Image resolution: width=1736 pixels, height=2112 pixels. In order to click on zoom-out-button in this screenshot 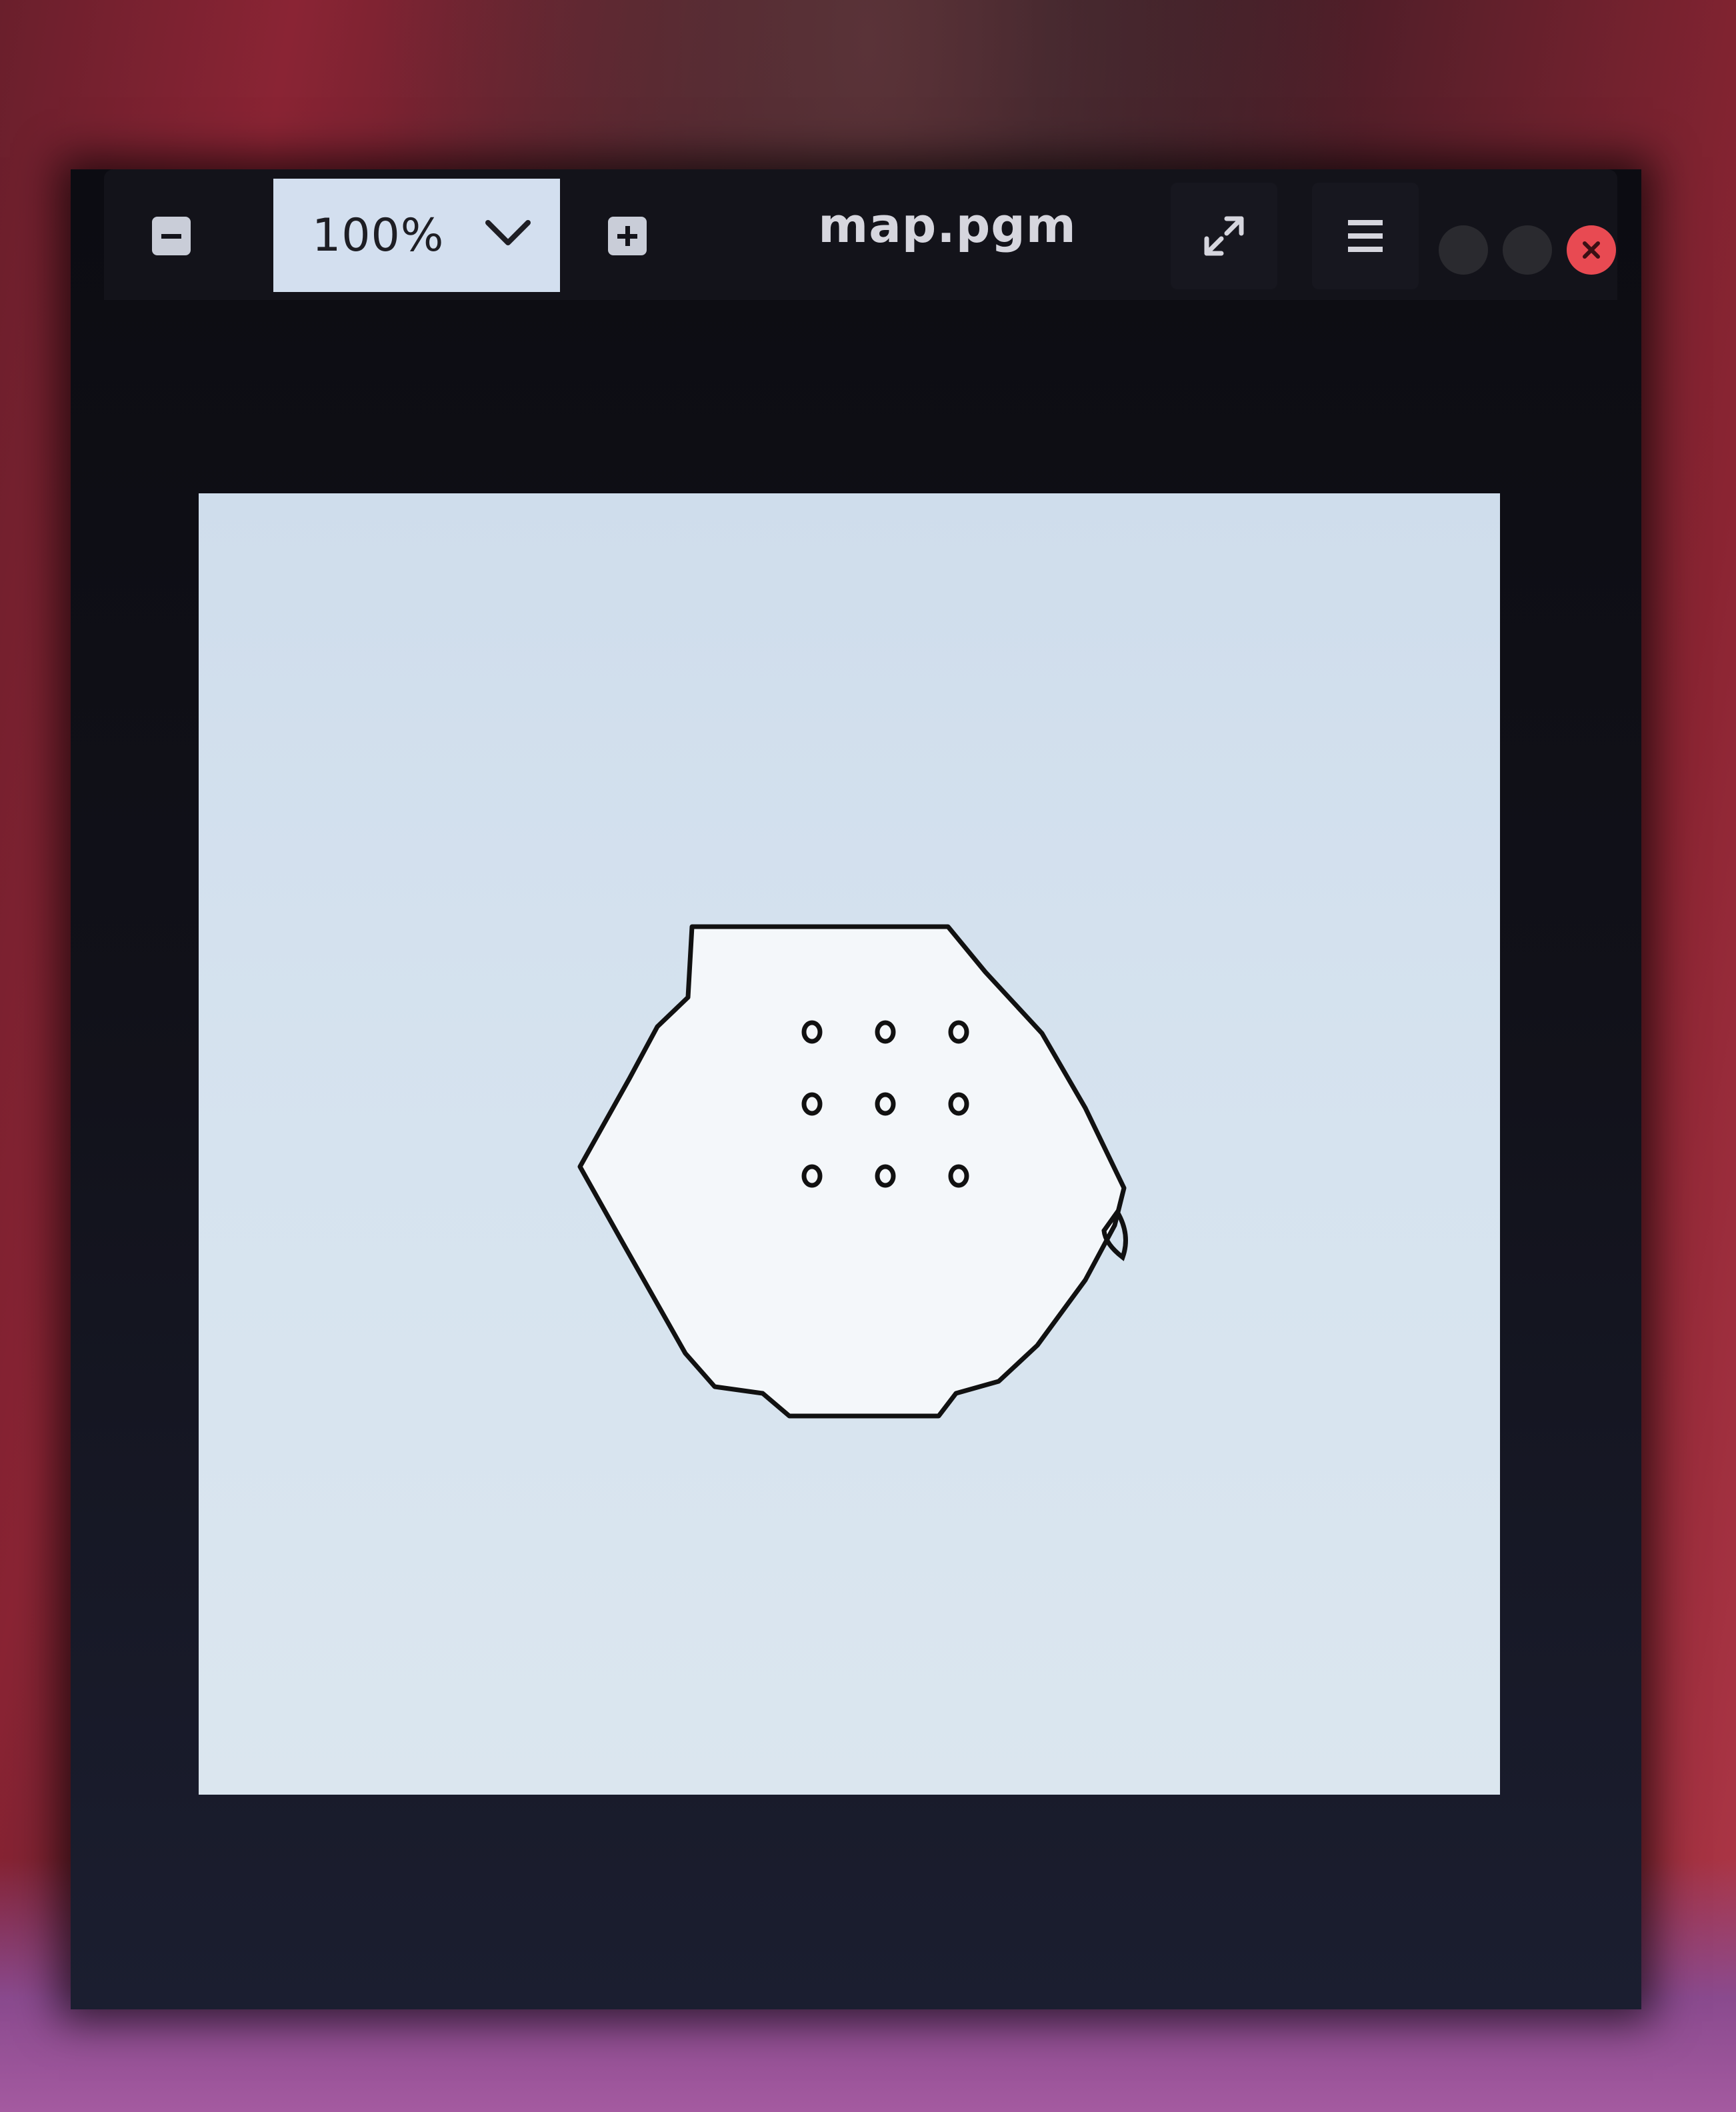, I will do `click(171, 236)`.